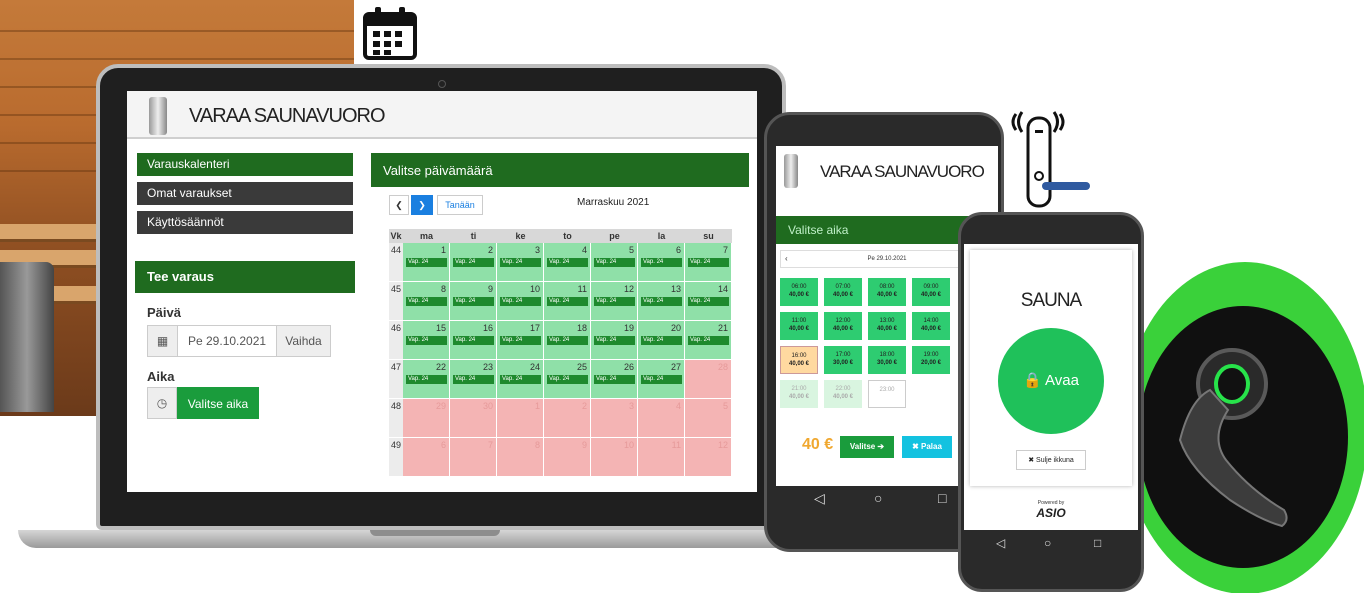  I want to click on time-slot: 23:00, so click(887, 394).